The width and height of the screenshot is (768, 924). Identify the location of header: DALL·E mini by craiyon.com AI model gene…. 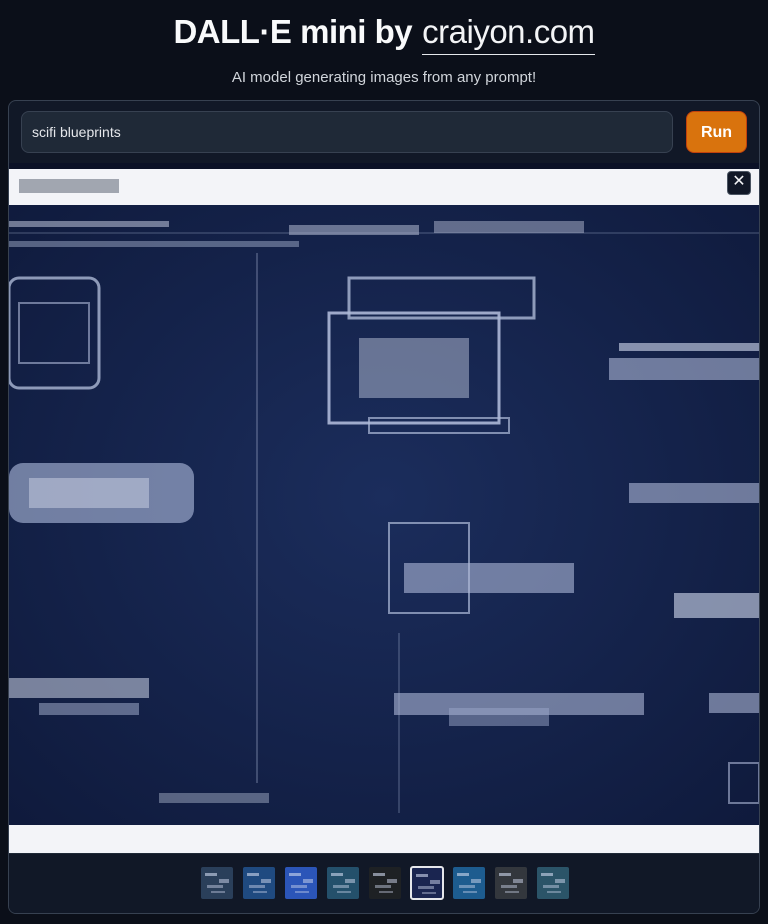
(384, 43).